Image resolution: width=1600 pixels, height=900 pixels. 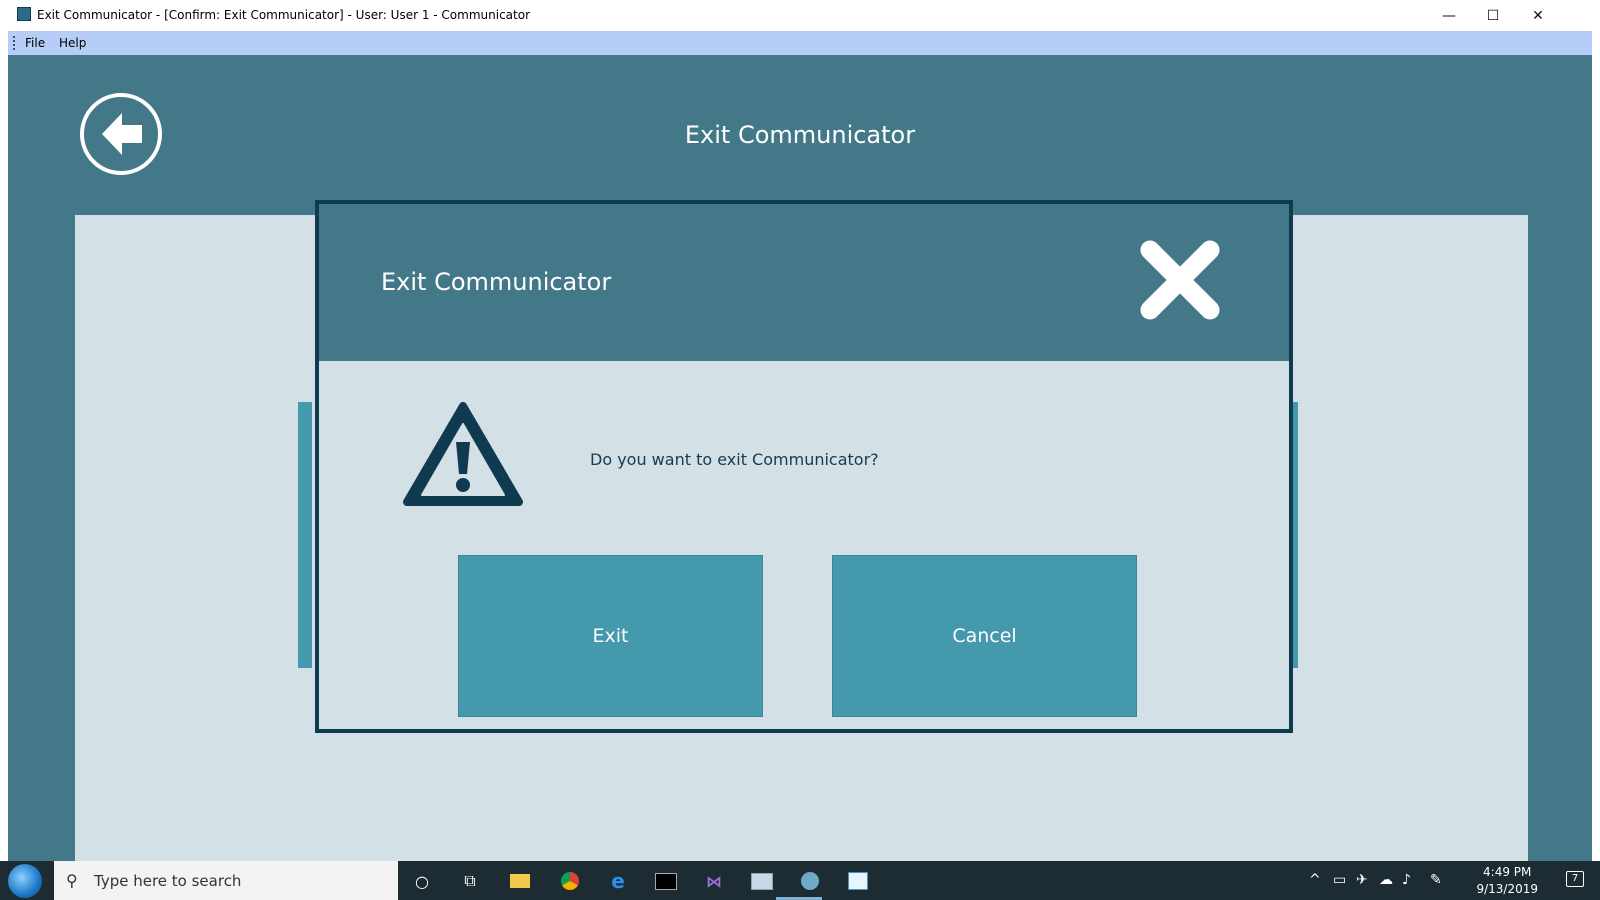 I want to click on app-icon, so click(x=24, y=14).